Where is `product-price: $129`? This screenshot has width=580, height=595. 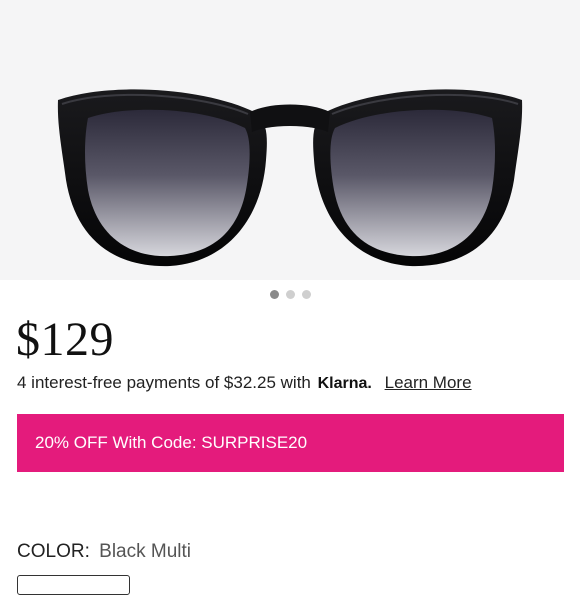
product-price: $129 is located at coordinates (65, 339).